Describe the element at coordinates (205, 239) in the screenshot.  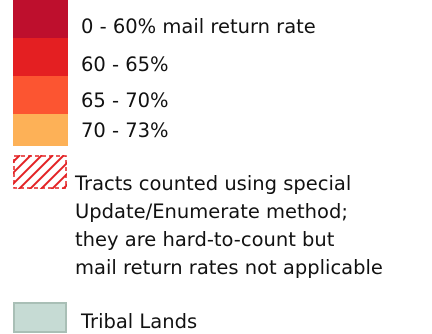
I see `hatch-line-3: they are hard-to-count but` at that location.